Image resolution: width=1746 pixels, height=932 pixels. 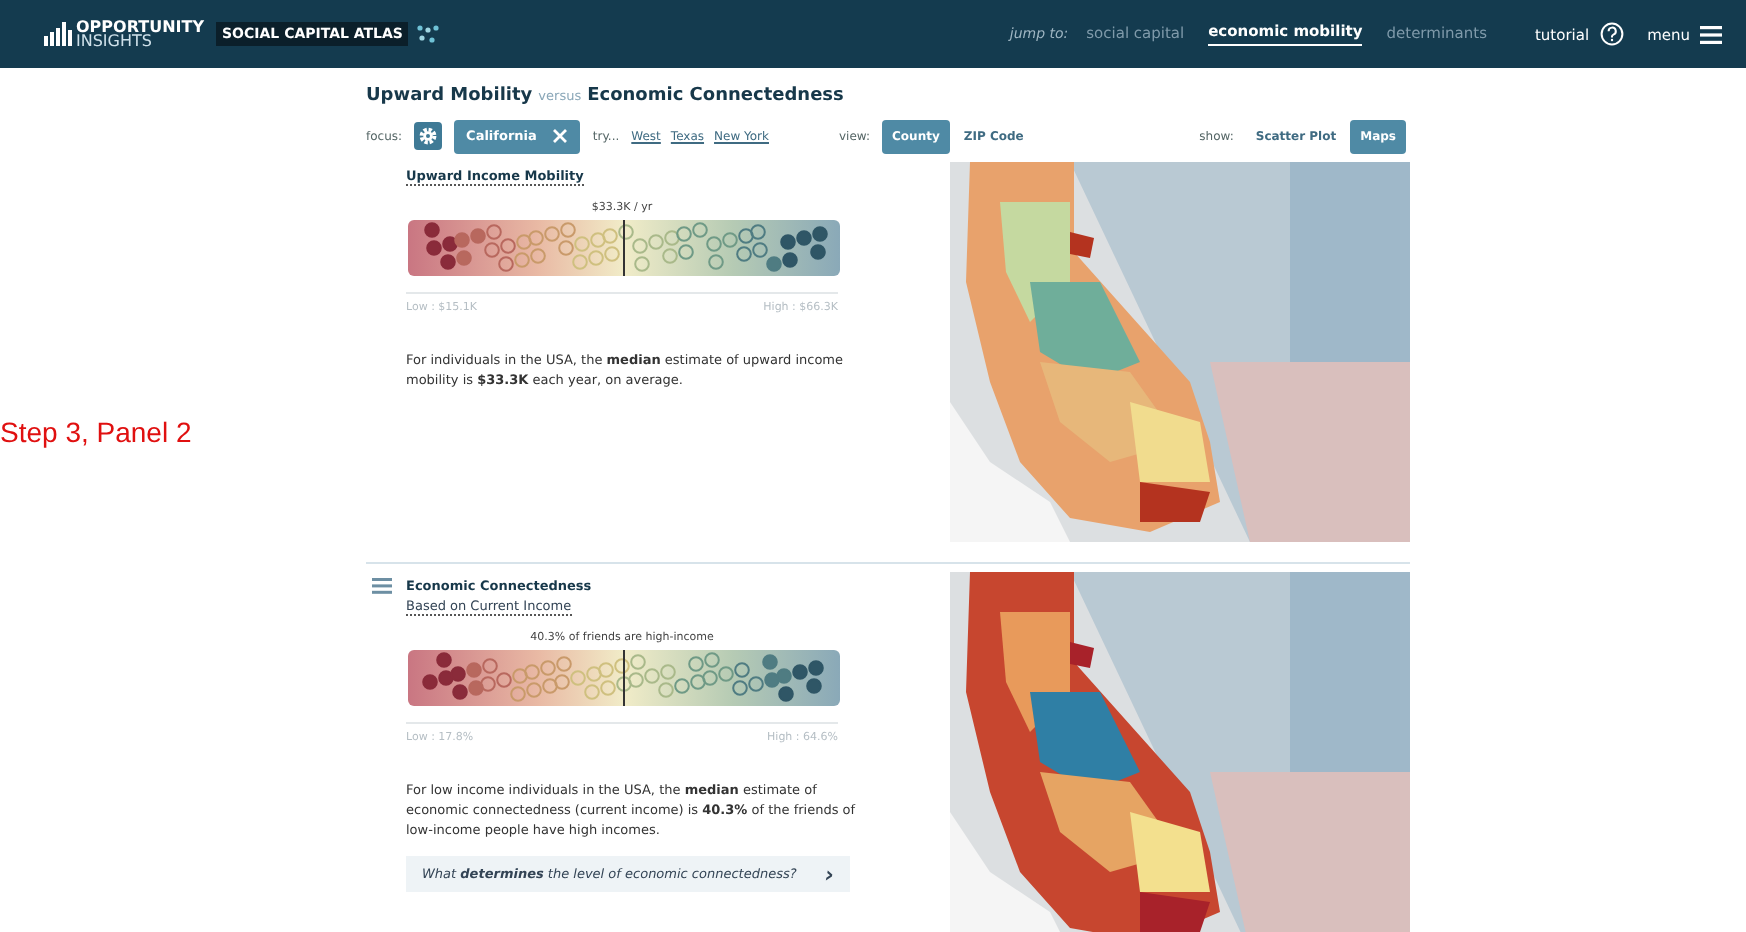 What do you see at coordinates (1711, 34) in the screenshot?
I see `menu-icon` at bounding box center [1711, 34].